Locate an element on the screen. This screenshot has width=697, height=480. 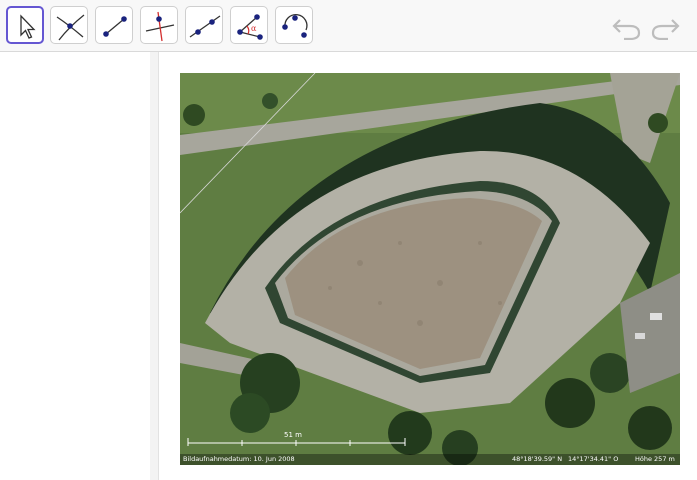
segment-icon is located at coordinates (115, 26).